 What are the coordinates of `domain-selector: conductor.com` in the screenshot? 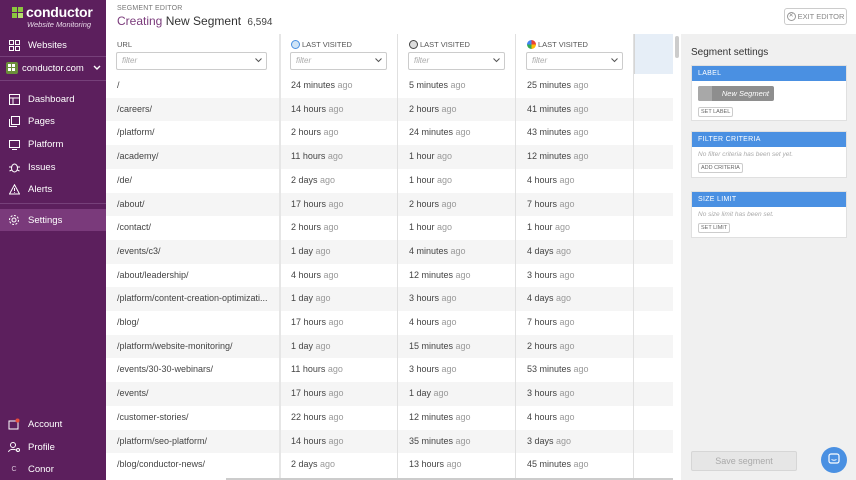 It's located at (53, 68).